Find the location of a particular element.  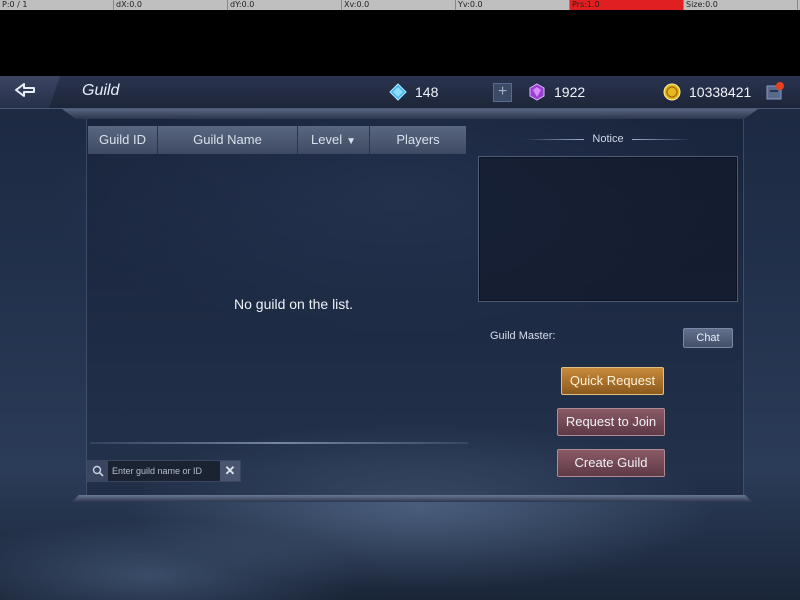

notice-title: Notice is located at coordinates (608, 139).